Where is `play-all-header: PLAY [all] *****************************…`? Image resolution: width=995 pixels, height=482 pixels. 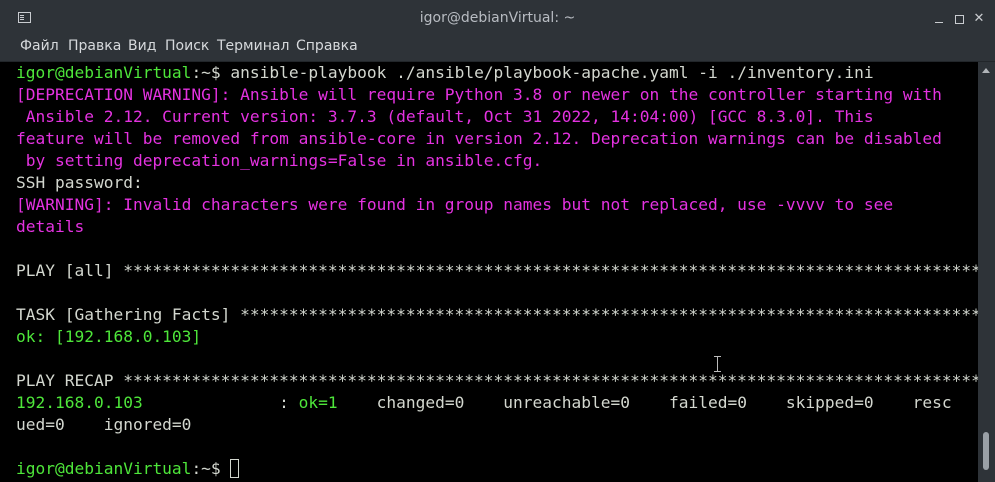 play-all-header: PLAY [all] *****************************… is located at coordinates (505, 270).